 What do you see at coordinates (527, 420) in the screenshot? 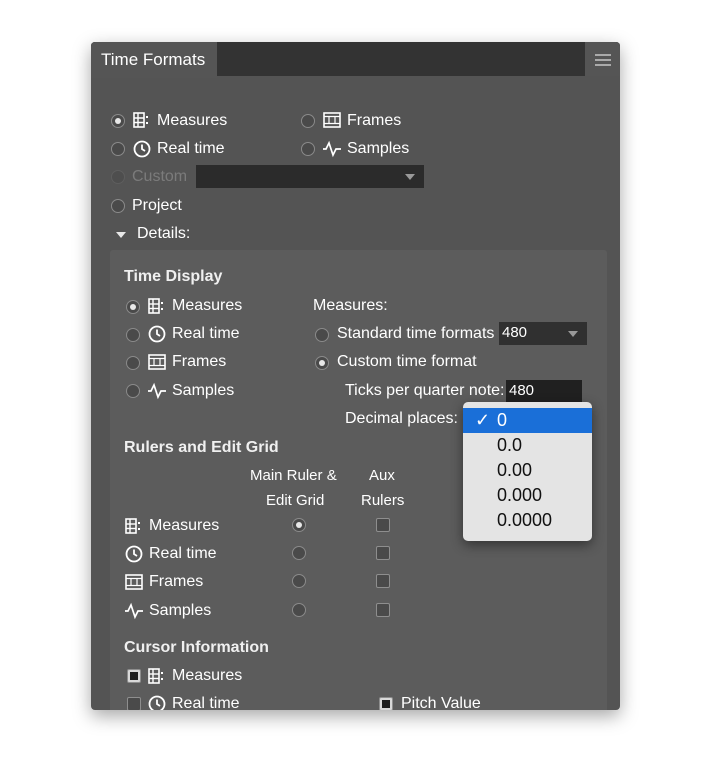
I see `decimal-option-0: ✓ 0` at bounding box center [527, 420].